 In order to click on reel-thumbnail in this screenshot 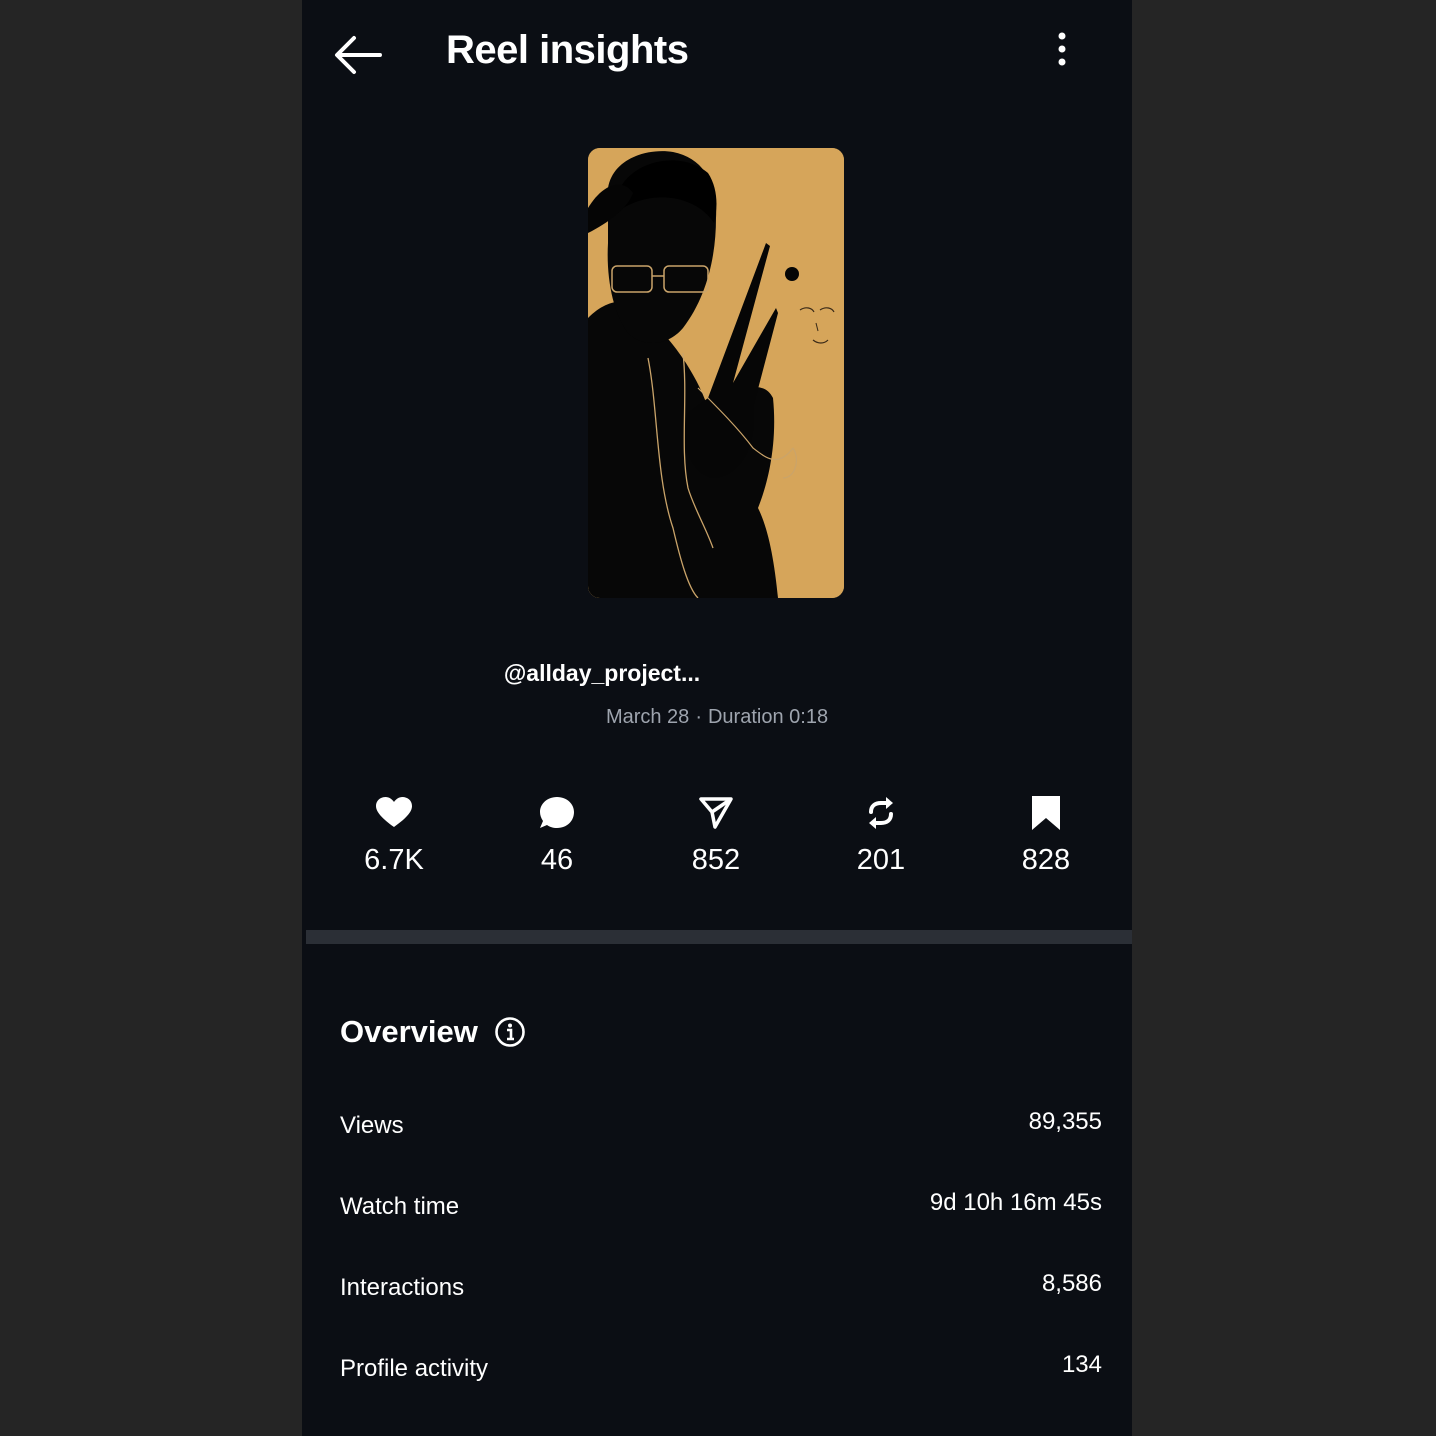, I will do `click(716, 373)`.